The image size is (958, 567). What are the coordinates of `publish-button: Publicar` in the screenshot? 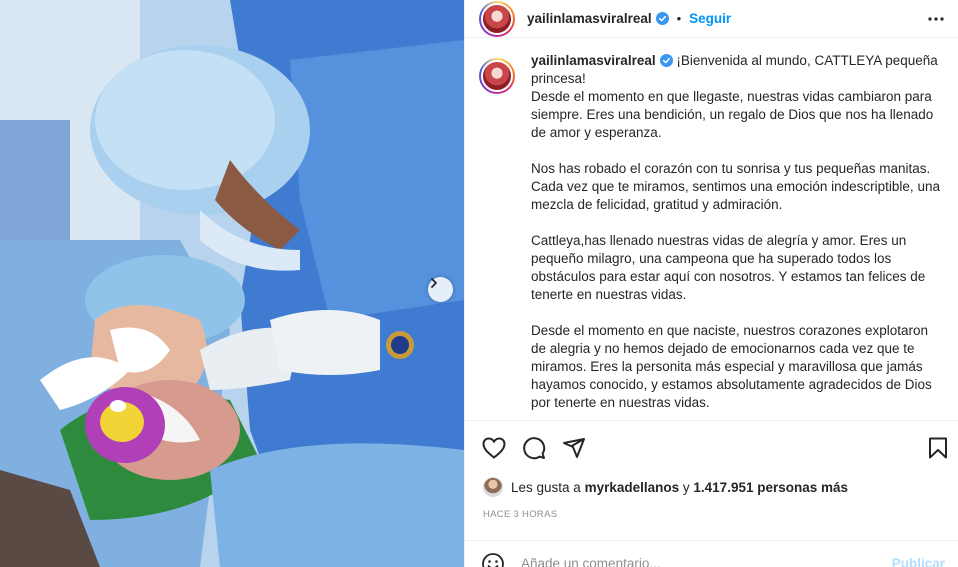 It's located at (918, 561).